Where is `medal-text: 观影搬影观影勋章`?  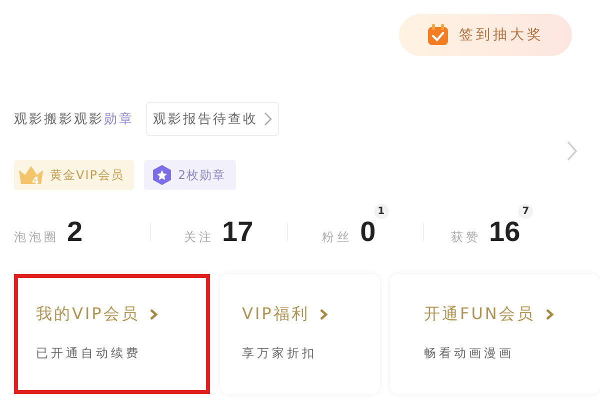 medal-text: 观影搬影观影勋章 is located at coordinates (74, 119).